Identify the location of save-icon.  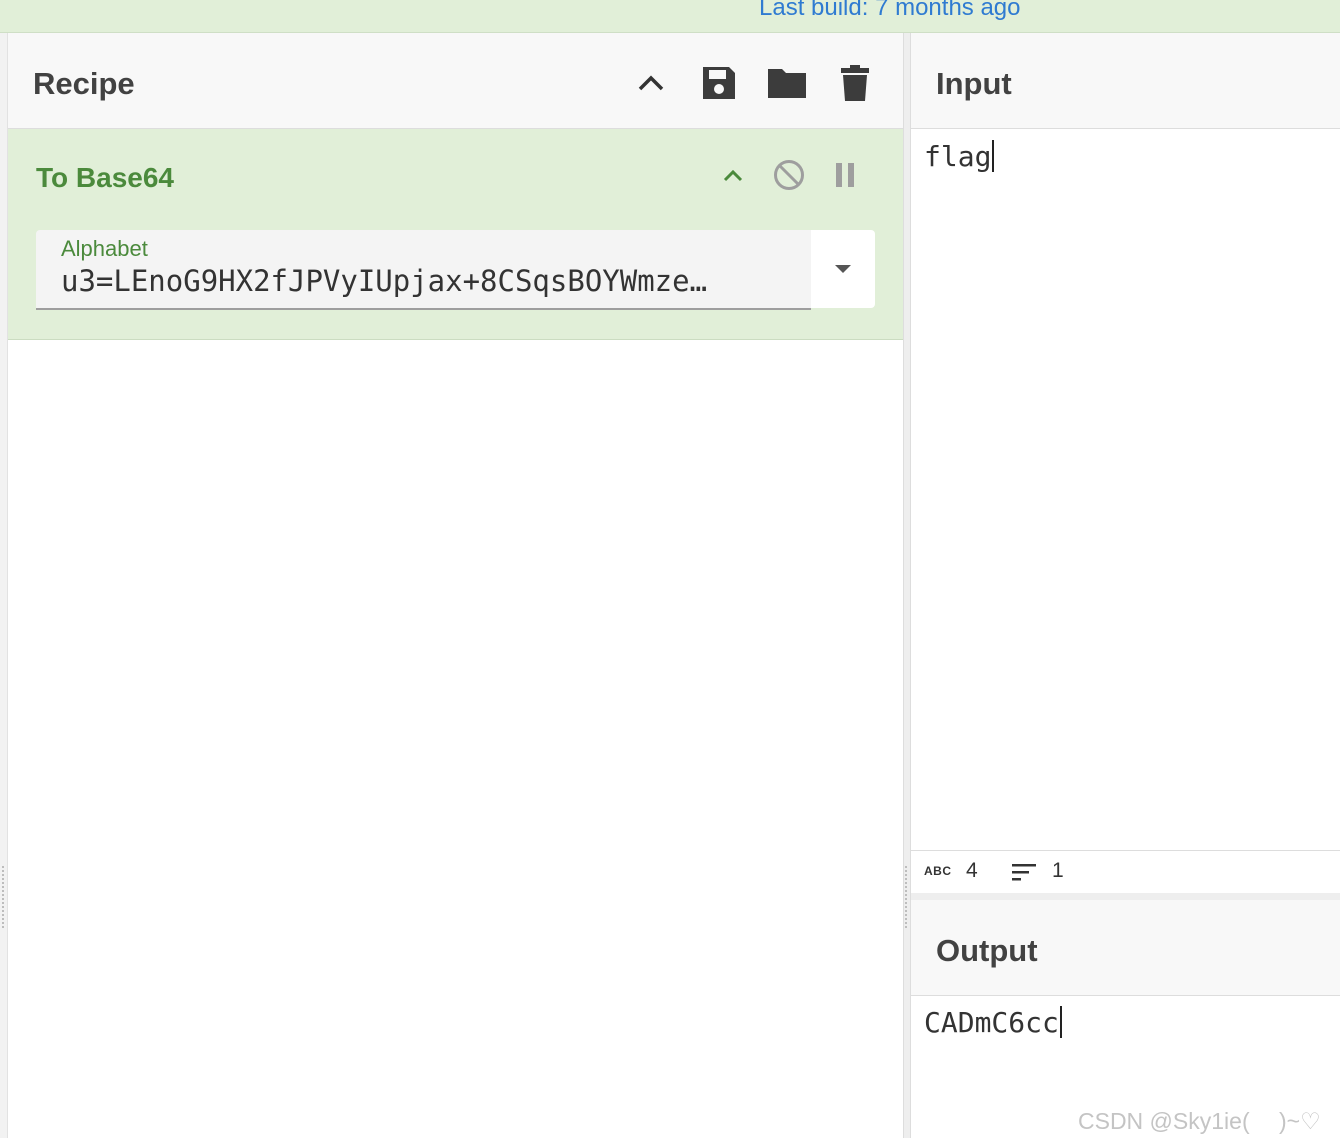
(719, 83).